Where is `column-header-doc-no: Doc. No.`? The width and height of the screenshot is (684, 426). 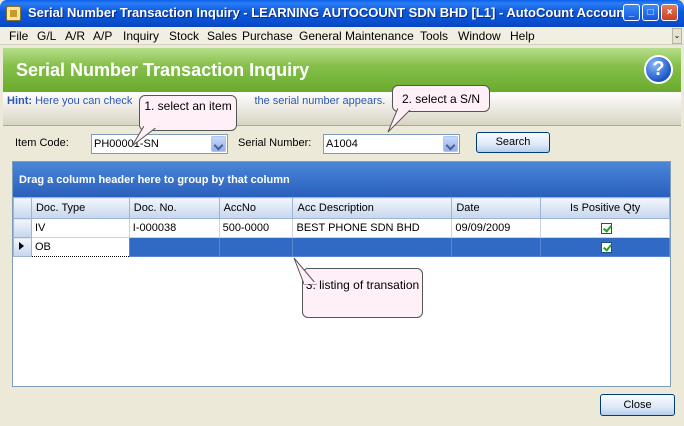
column-header-doc-no: Doc. No. is located at coordinates (174, 208).